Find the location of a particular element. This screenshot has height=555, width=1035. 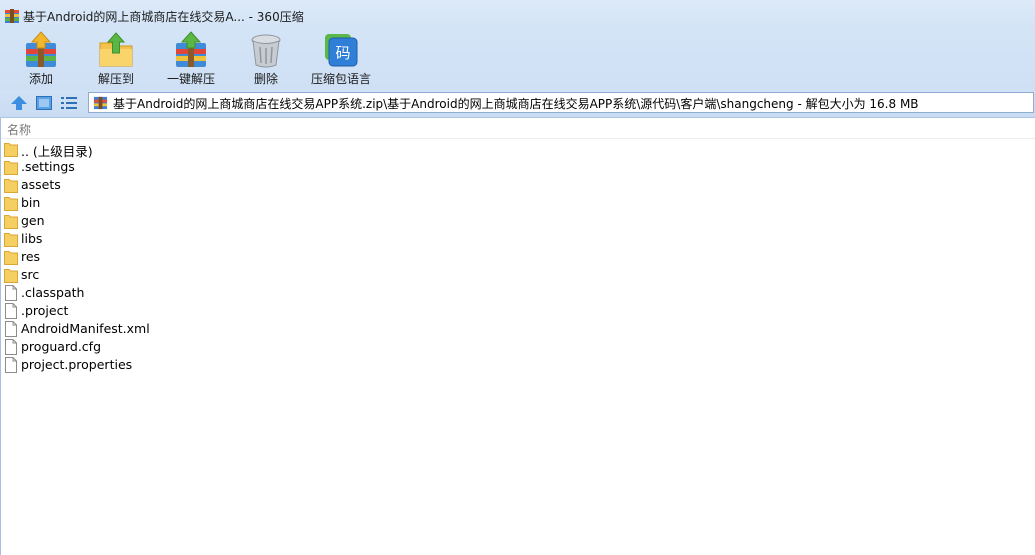

item-name: AndroidManifest.xml is located at coordinates (85, 328).